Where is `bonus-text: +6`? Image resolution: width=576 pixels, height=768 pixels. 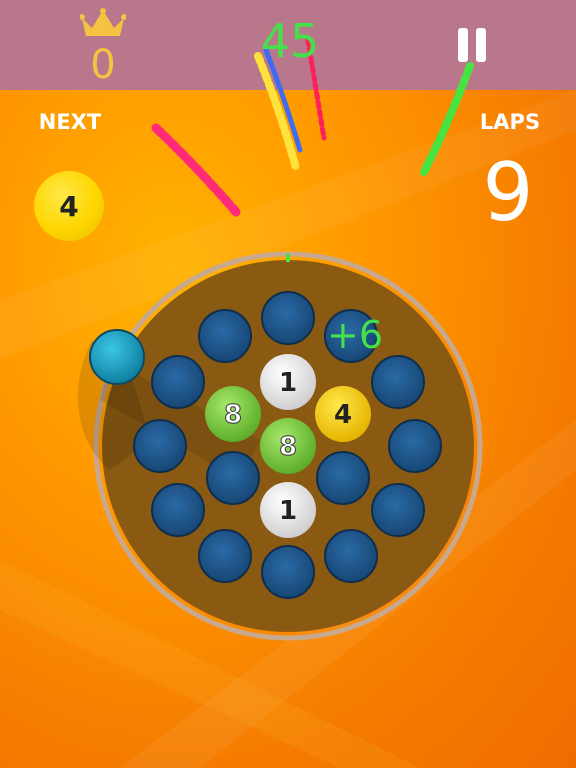 bonus-text: +6 is located at coordinates (355, 335).